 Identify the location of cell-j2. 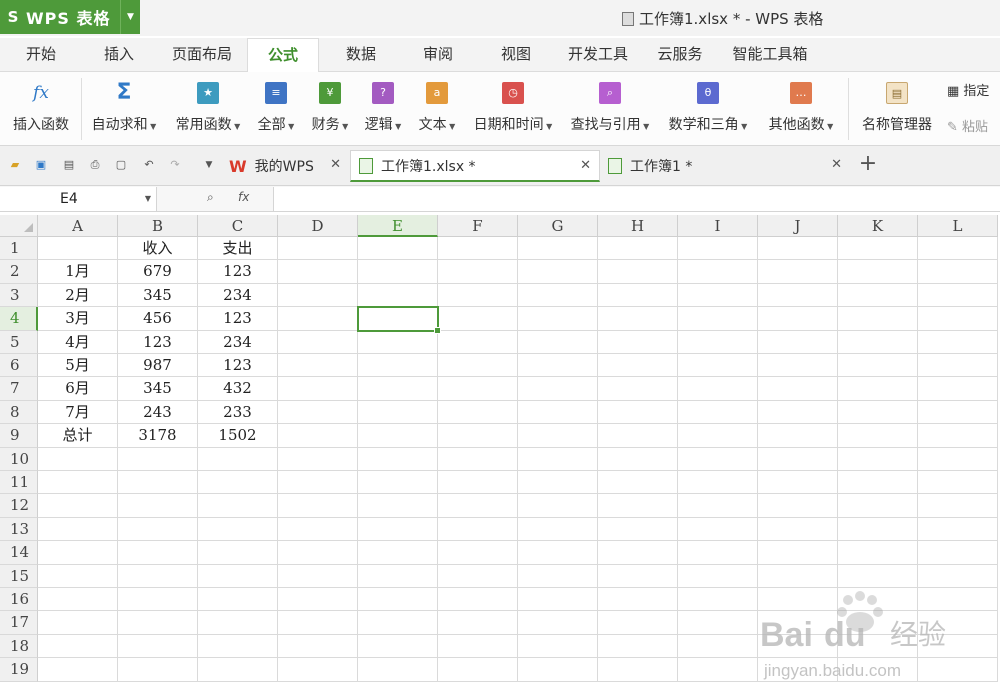
(798, 272).